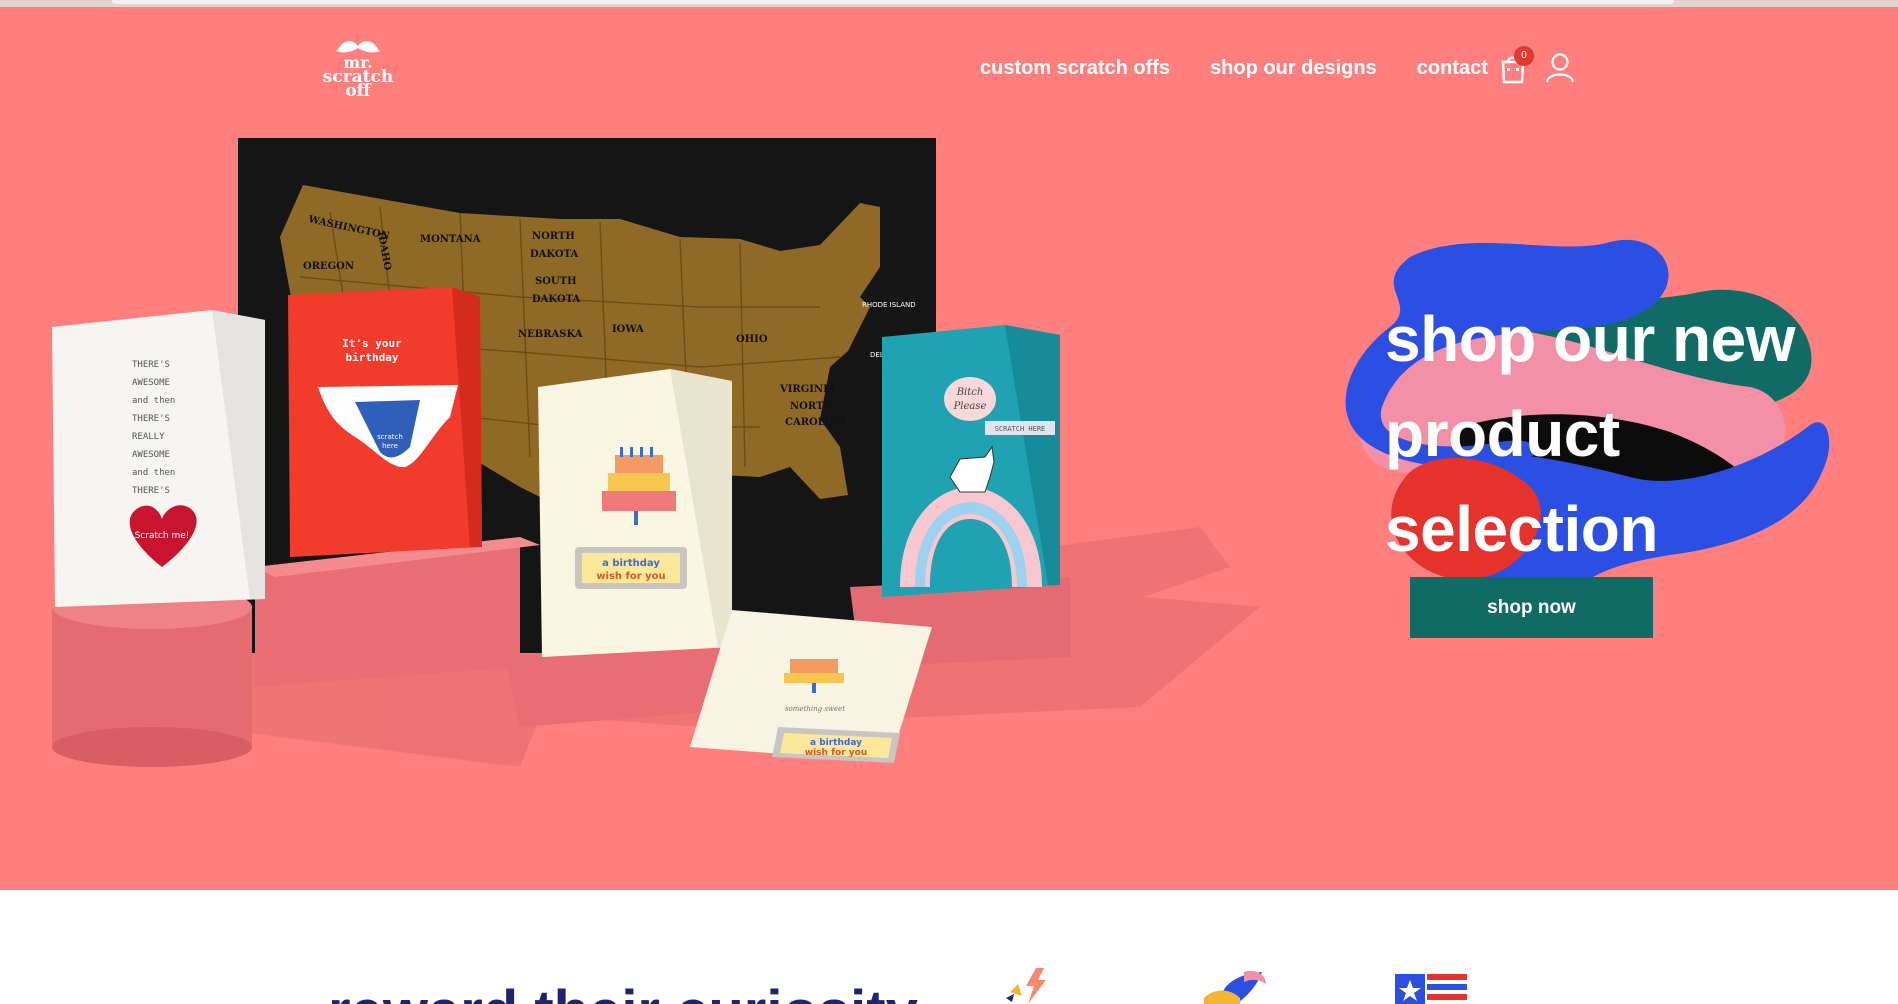  I want to click on svg-text: scratch, so click(390, 437).